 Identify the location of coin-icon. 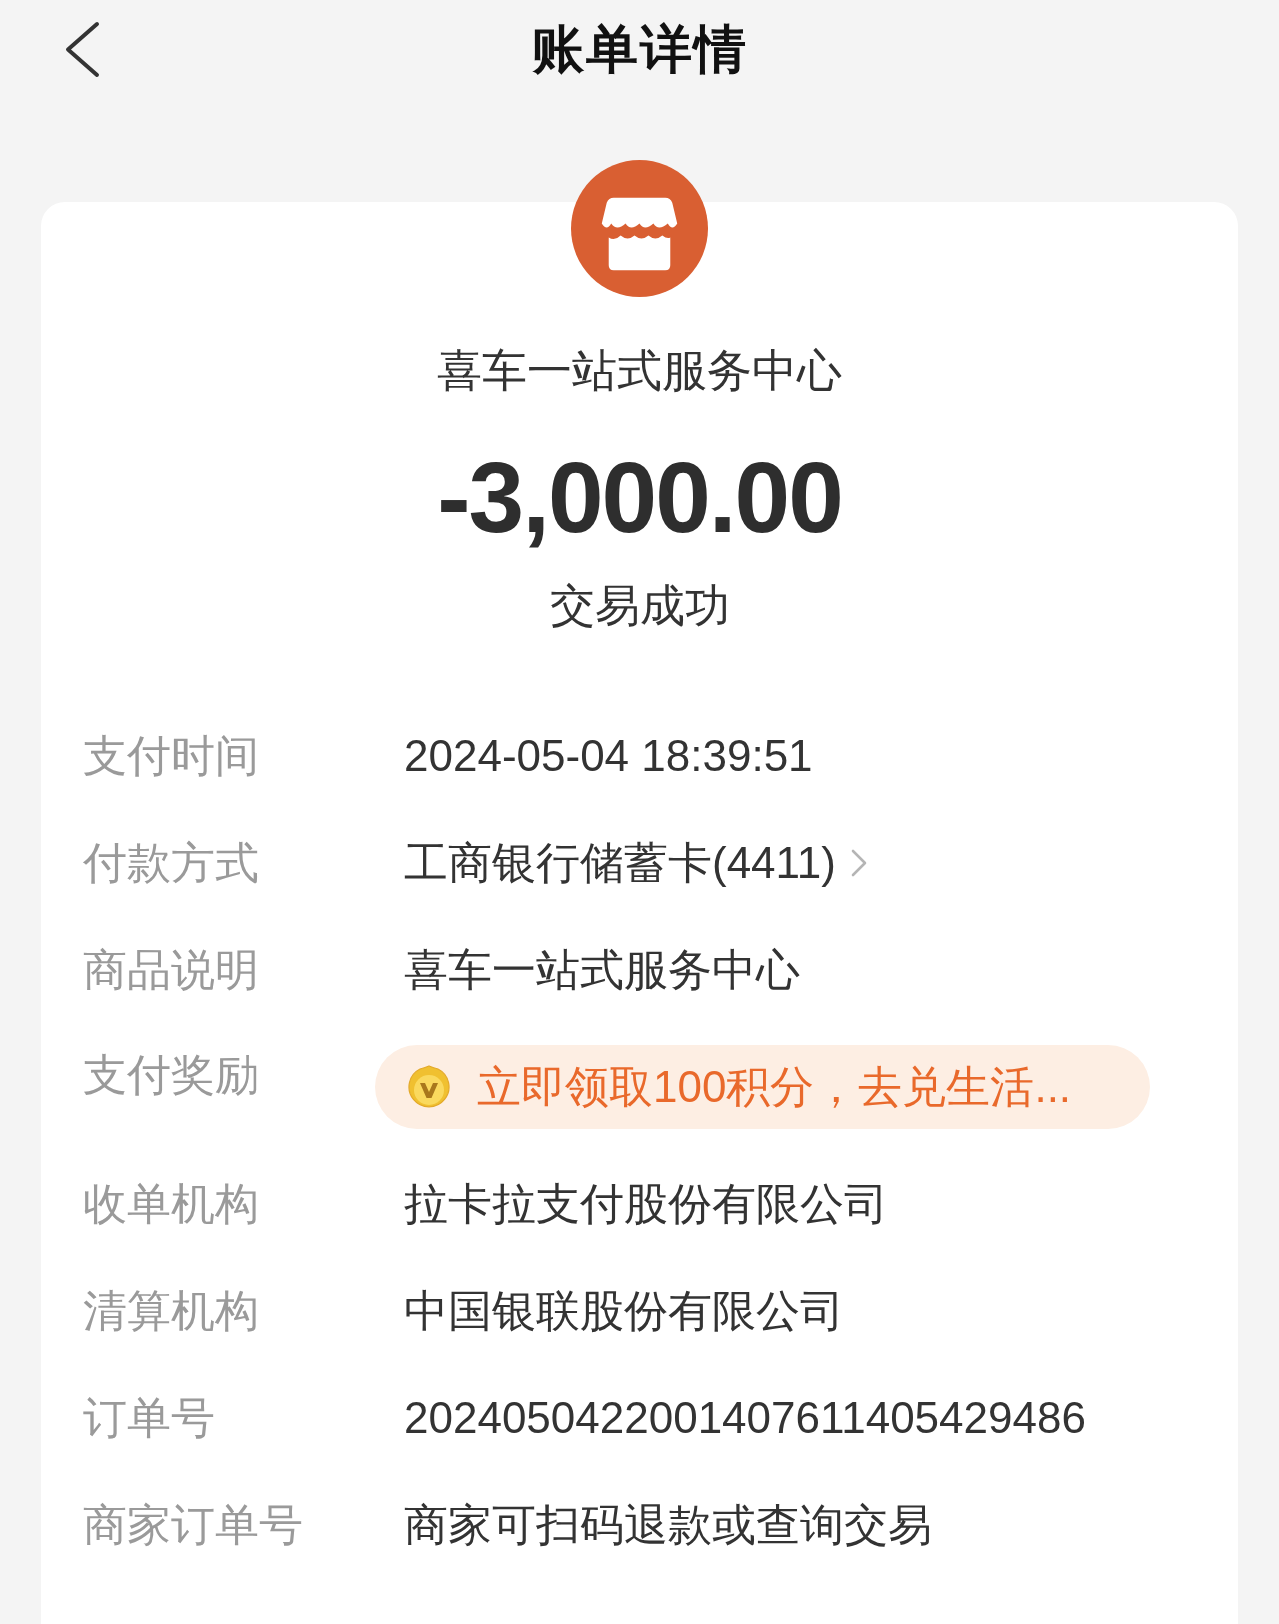
(429, 1087).